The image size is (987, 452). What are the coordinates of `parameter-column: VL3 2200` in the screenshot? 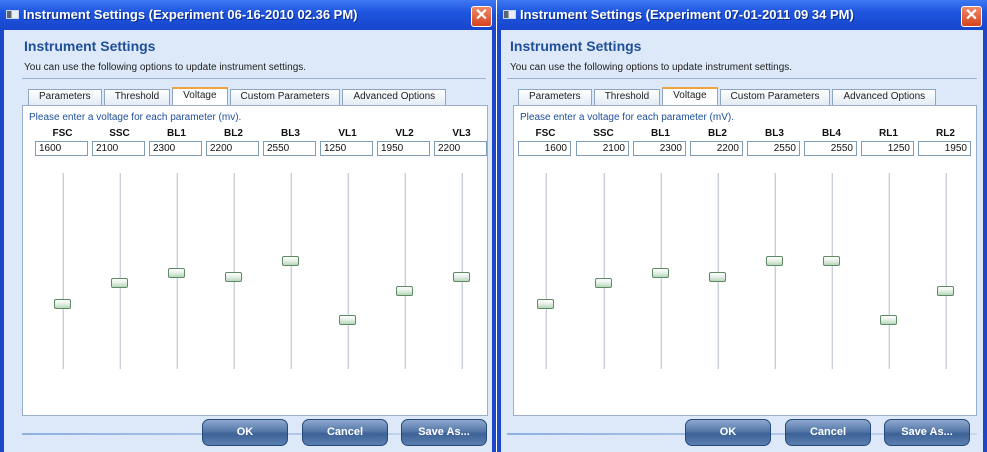 It's located at (461, 269).